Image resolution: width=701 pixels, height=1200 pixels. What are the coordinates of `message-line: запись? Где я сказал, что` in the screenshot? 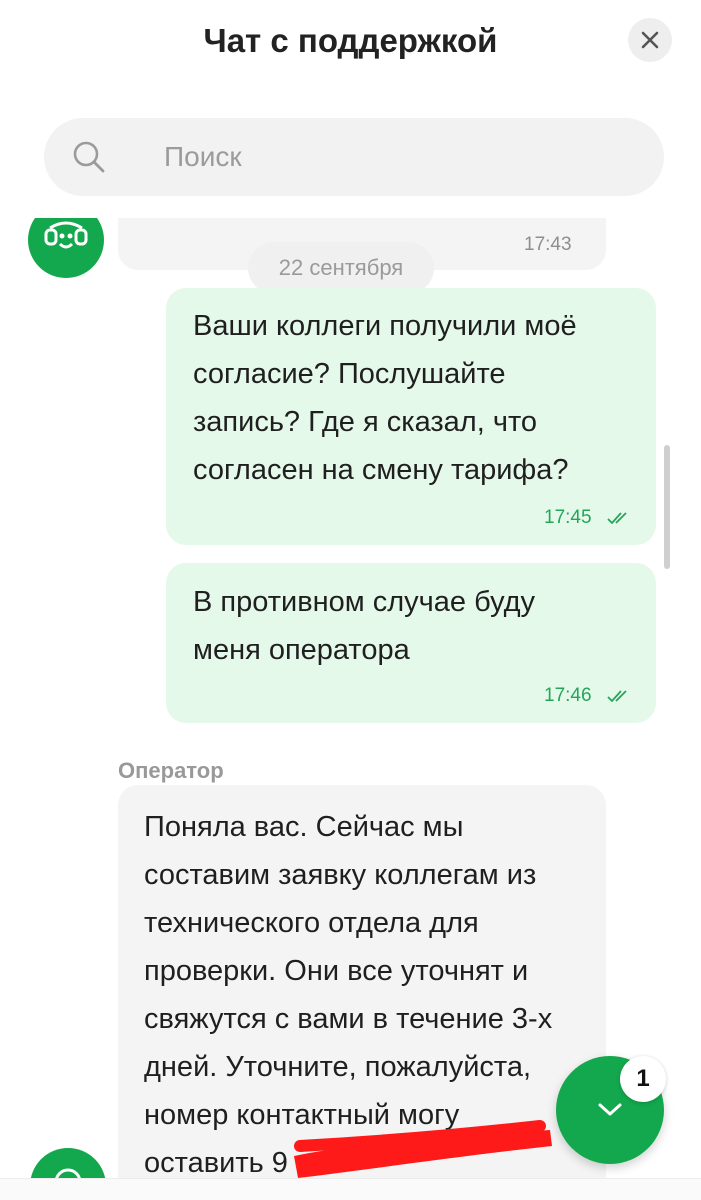 It's located at (365, 422).